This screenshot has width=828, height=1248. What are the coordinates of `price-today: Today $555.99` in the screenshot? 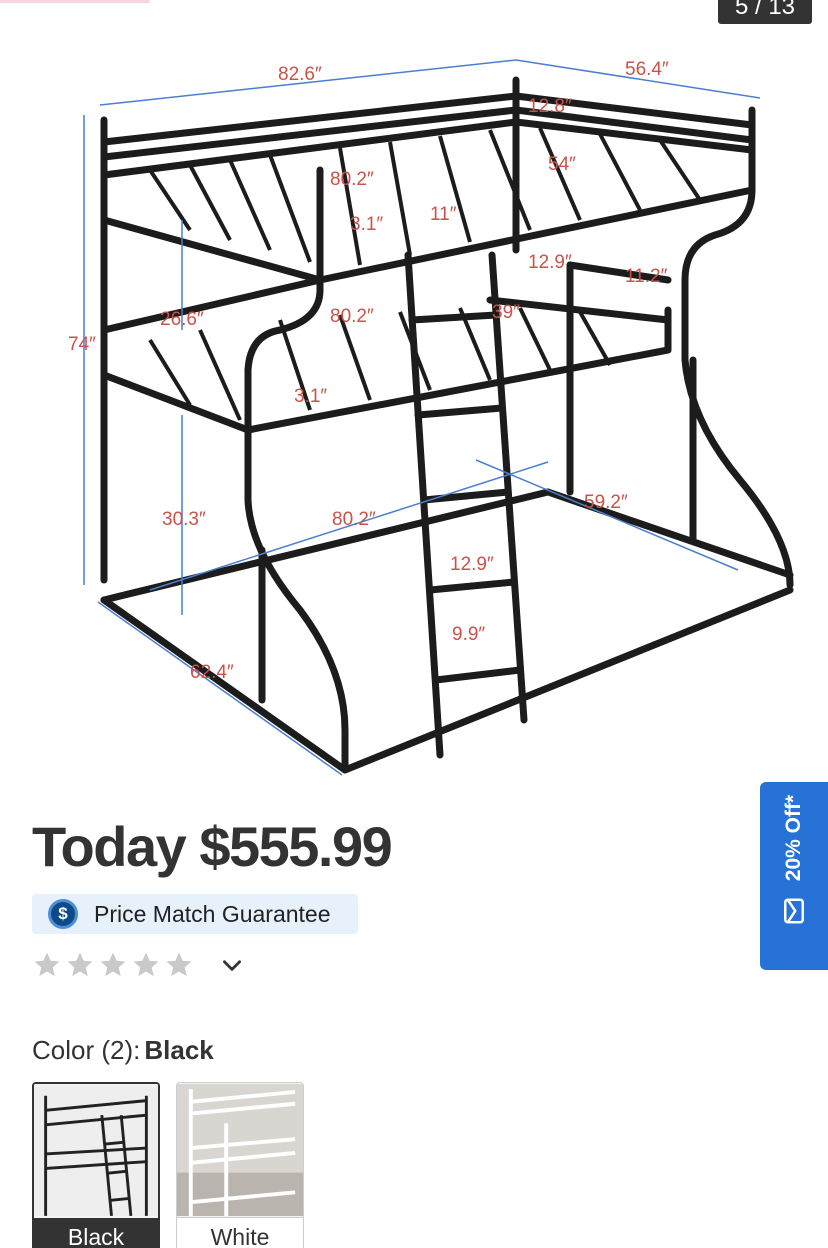 It's located at (212, 846).